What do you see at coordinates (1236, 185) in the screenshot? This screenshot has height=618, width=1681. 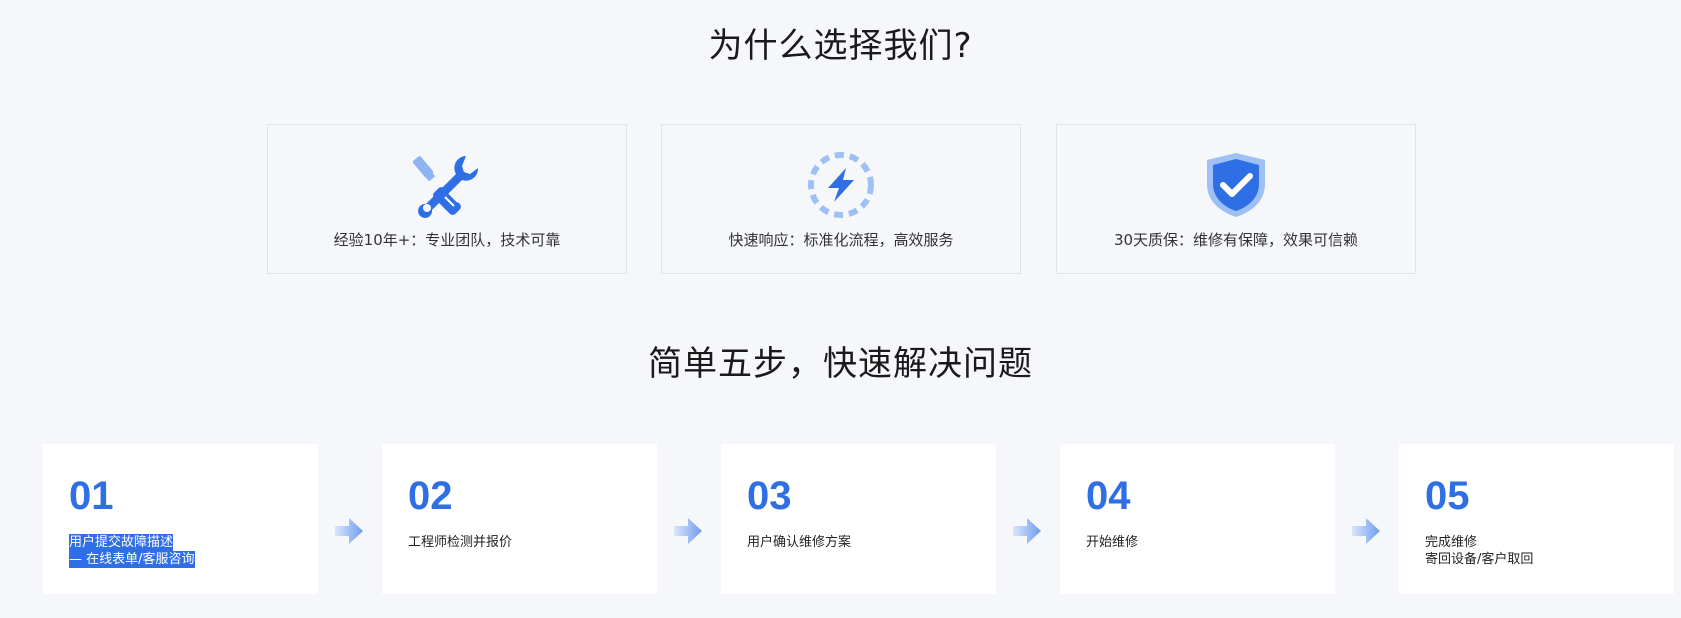 I see `shield-check-icon` at bounding box center [1236, 185].